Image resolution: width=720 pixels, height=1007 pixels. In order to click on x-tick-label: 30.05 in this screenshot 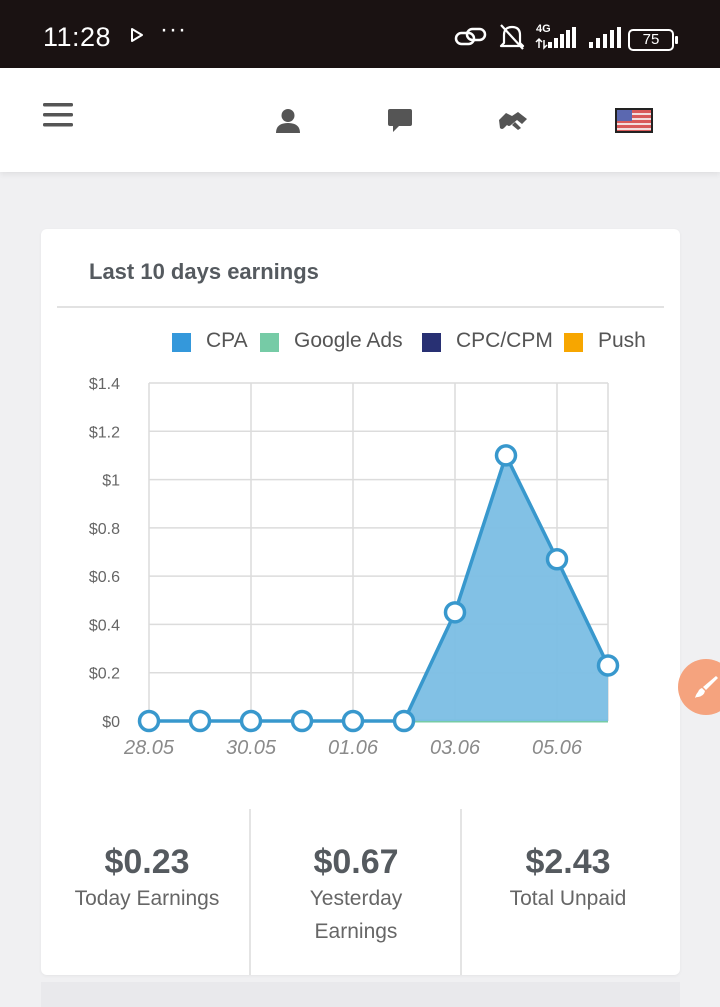, I will do `click(251, 748)`.